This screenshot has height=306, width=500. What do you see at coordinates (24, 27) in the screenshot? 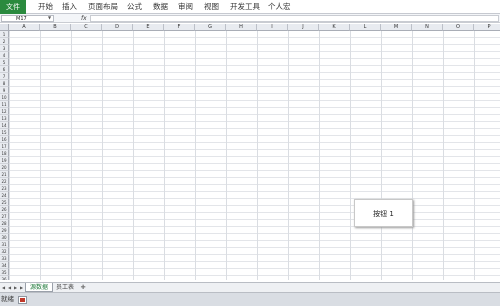
I see `column-header-a: A` at bounding box center [24, 27].